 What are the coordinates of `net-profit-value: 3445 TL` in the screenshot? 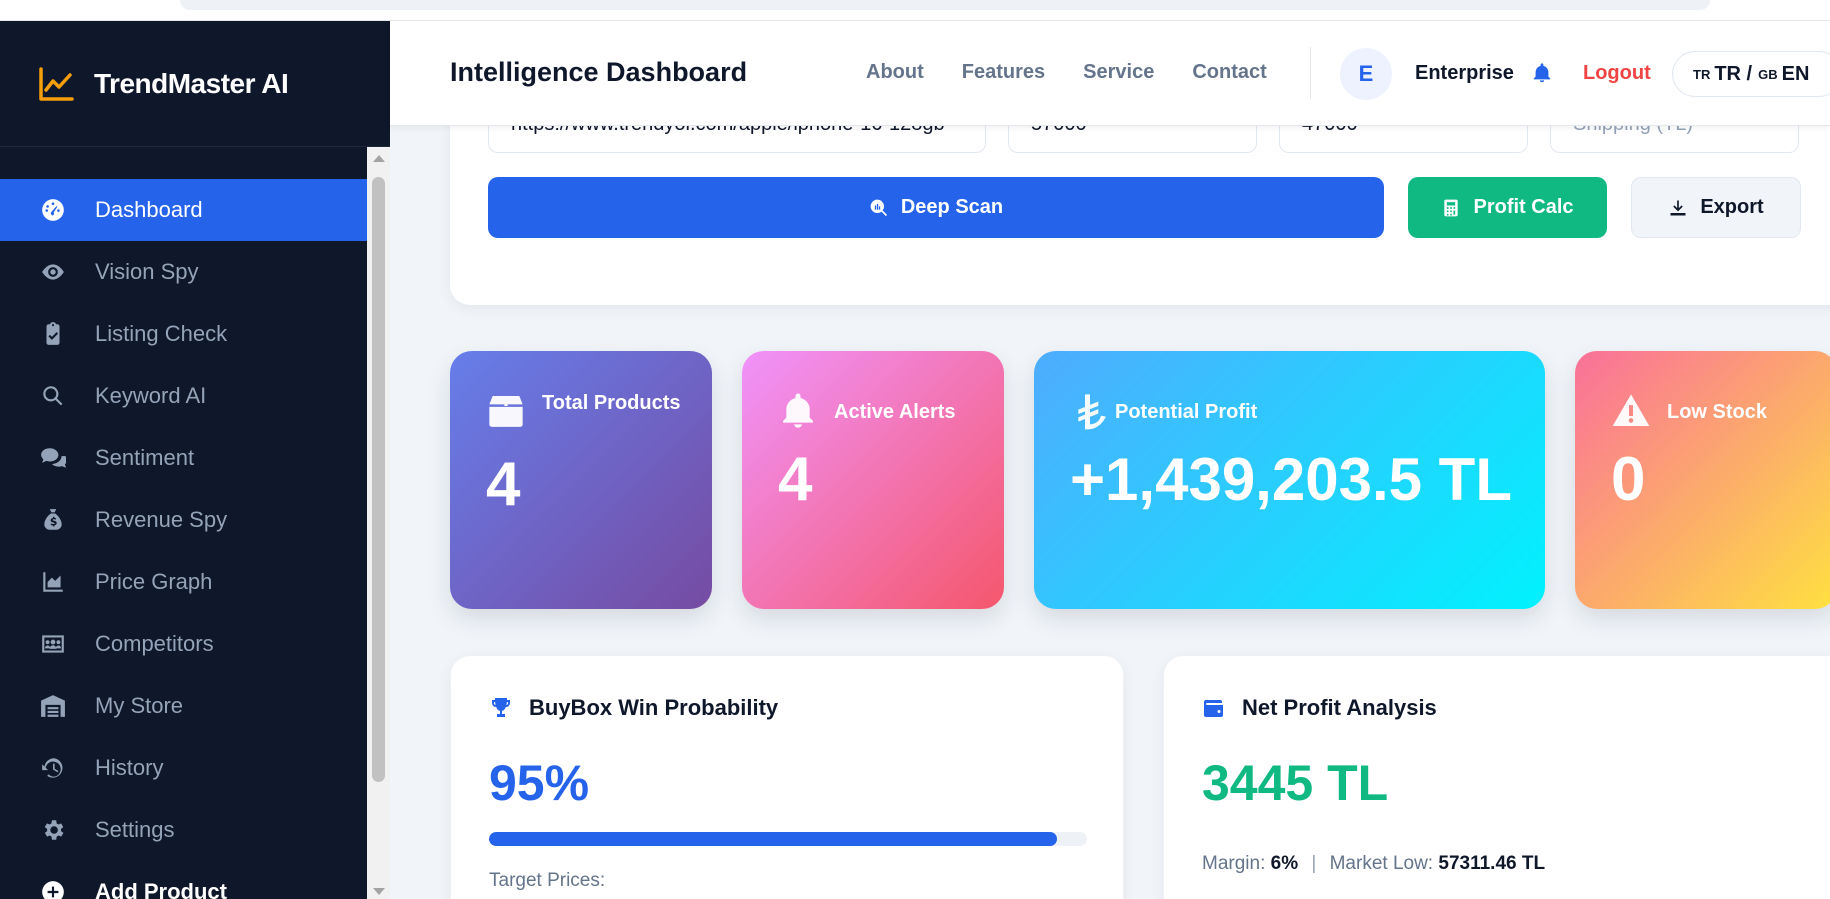 It's located at (1295, 783).